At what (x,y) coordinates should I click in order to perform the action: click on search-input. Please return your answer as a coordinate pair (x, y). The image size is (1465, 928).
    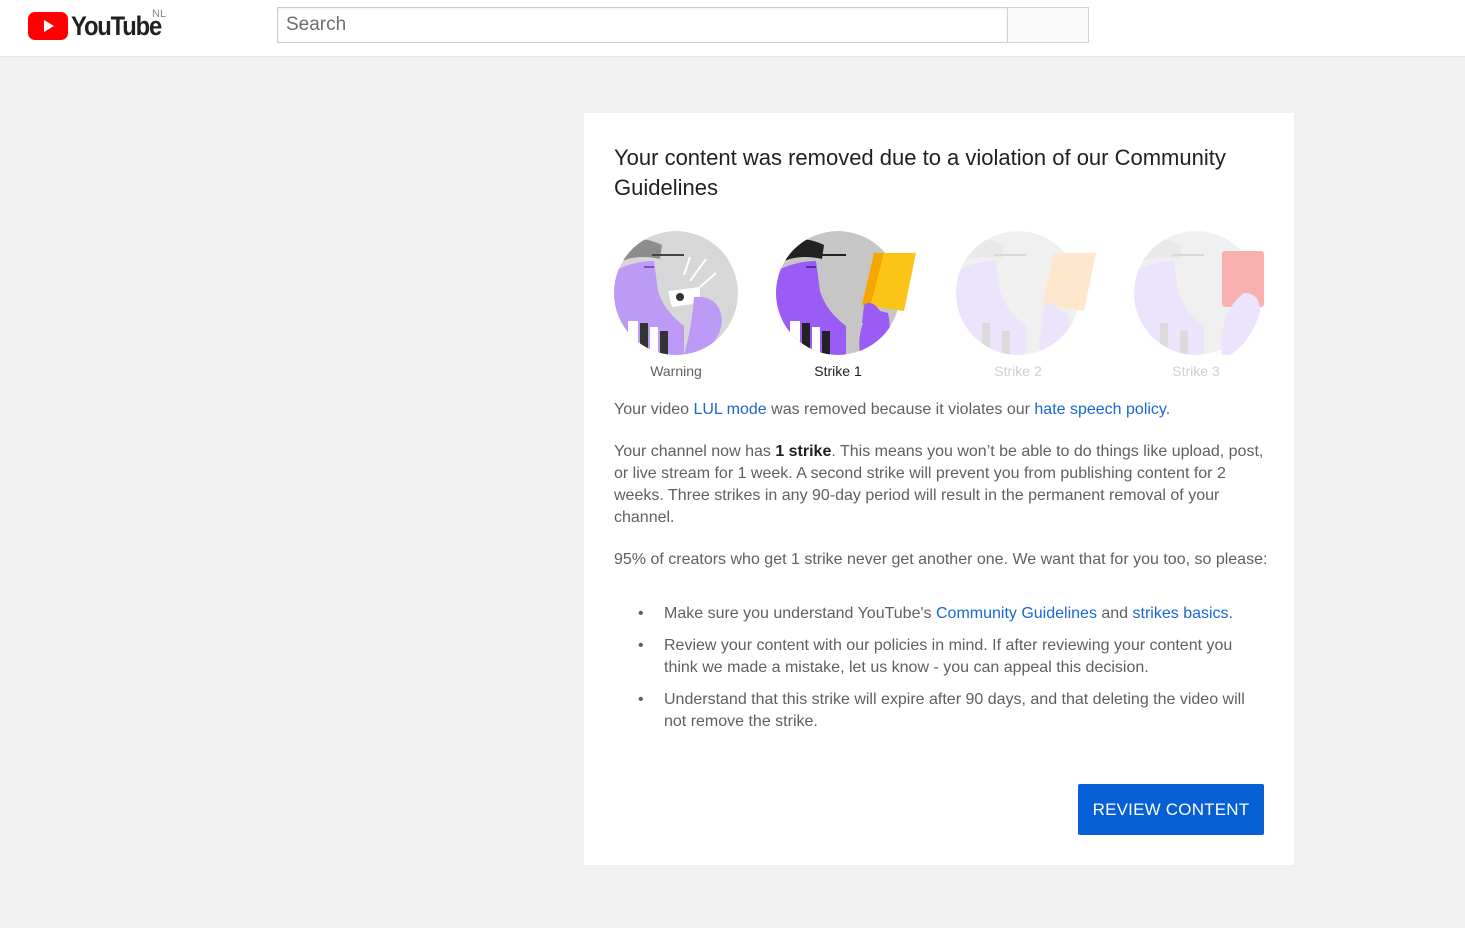
    Looking at the image, I should click on (642, 25).